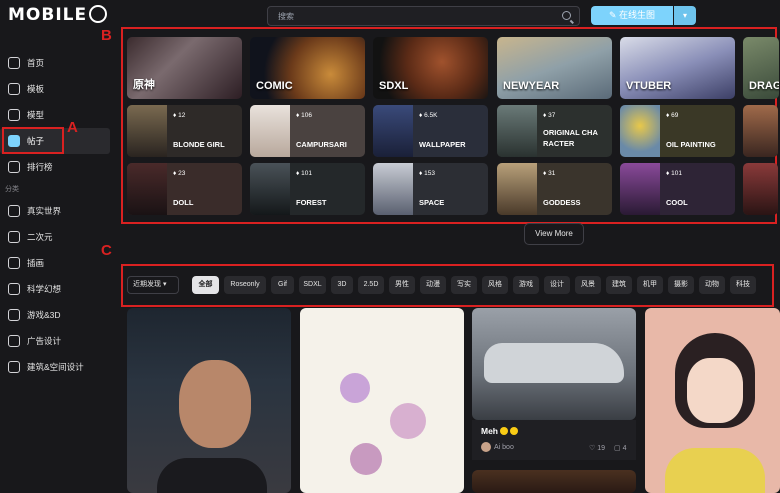 This screenshot has width=780, height=493. What do you see at coordinates (566, 15) in the screenshot?
I see `search-icon` at bounding box center [566, 15].